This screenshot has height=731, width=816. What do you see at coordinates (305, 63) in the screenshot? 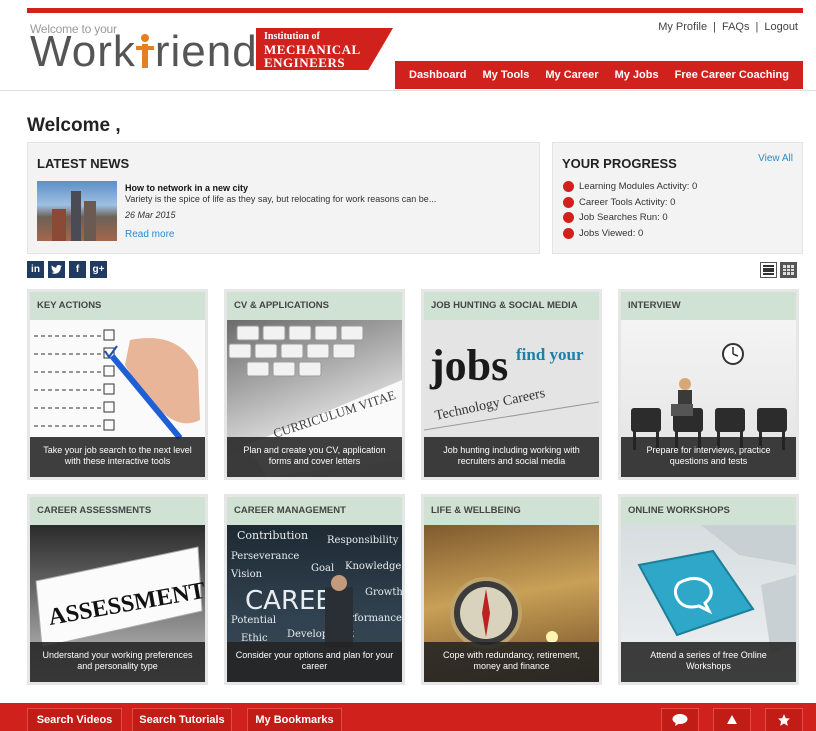
I see `partner-line3: ENGINEERS` at bounding box center [305, 63].